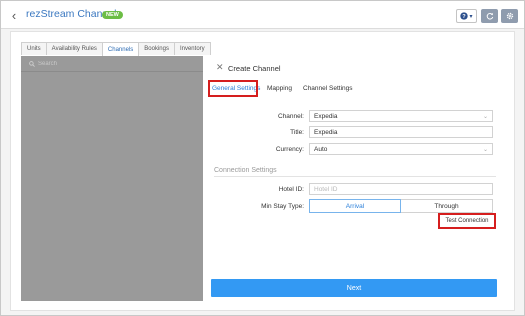 Image resolution: width=525 pixels, height=316 pixels. I want to click on search-bar, so click(112, 64).